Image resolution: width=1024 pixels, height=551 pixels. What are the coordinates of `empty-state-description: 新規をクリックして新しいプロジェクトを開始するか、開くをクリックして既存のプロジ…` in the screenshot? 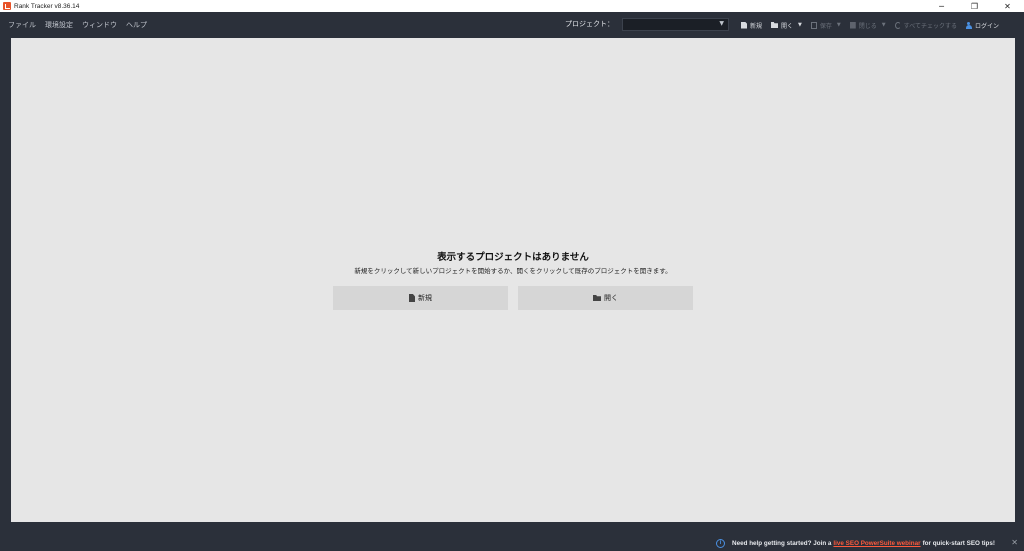 It's located at (513, 271).